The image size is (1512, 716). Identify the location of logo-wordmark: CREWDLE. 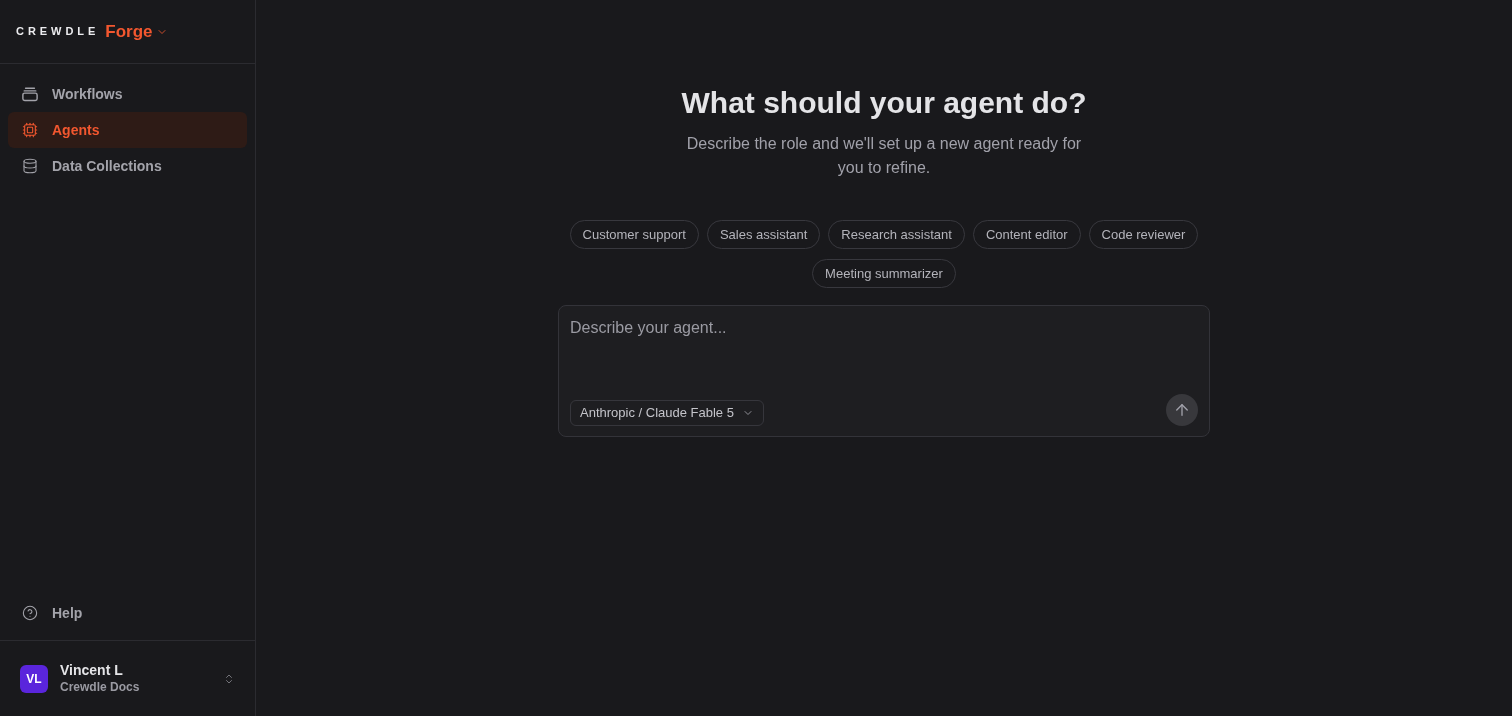
(58, 32).